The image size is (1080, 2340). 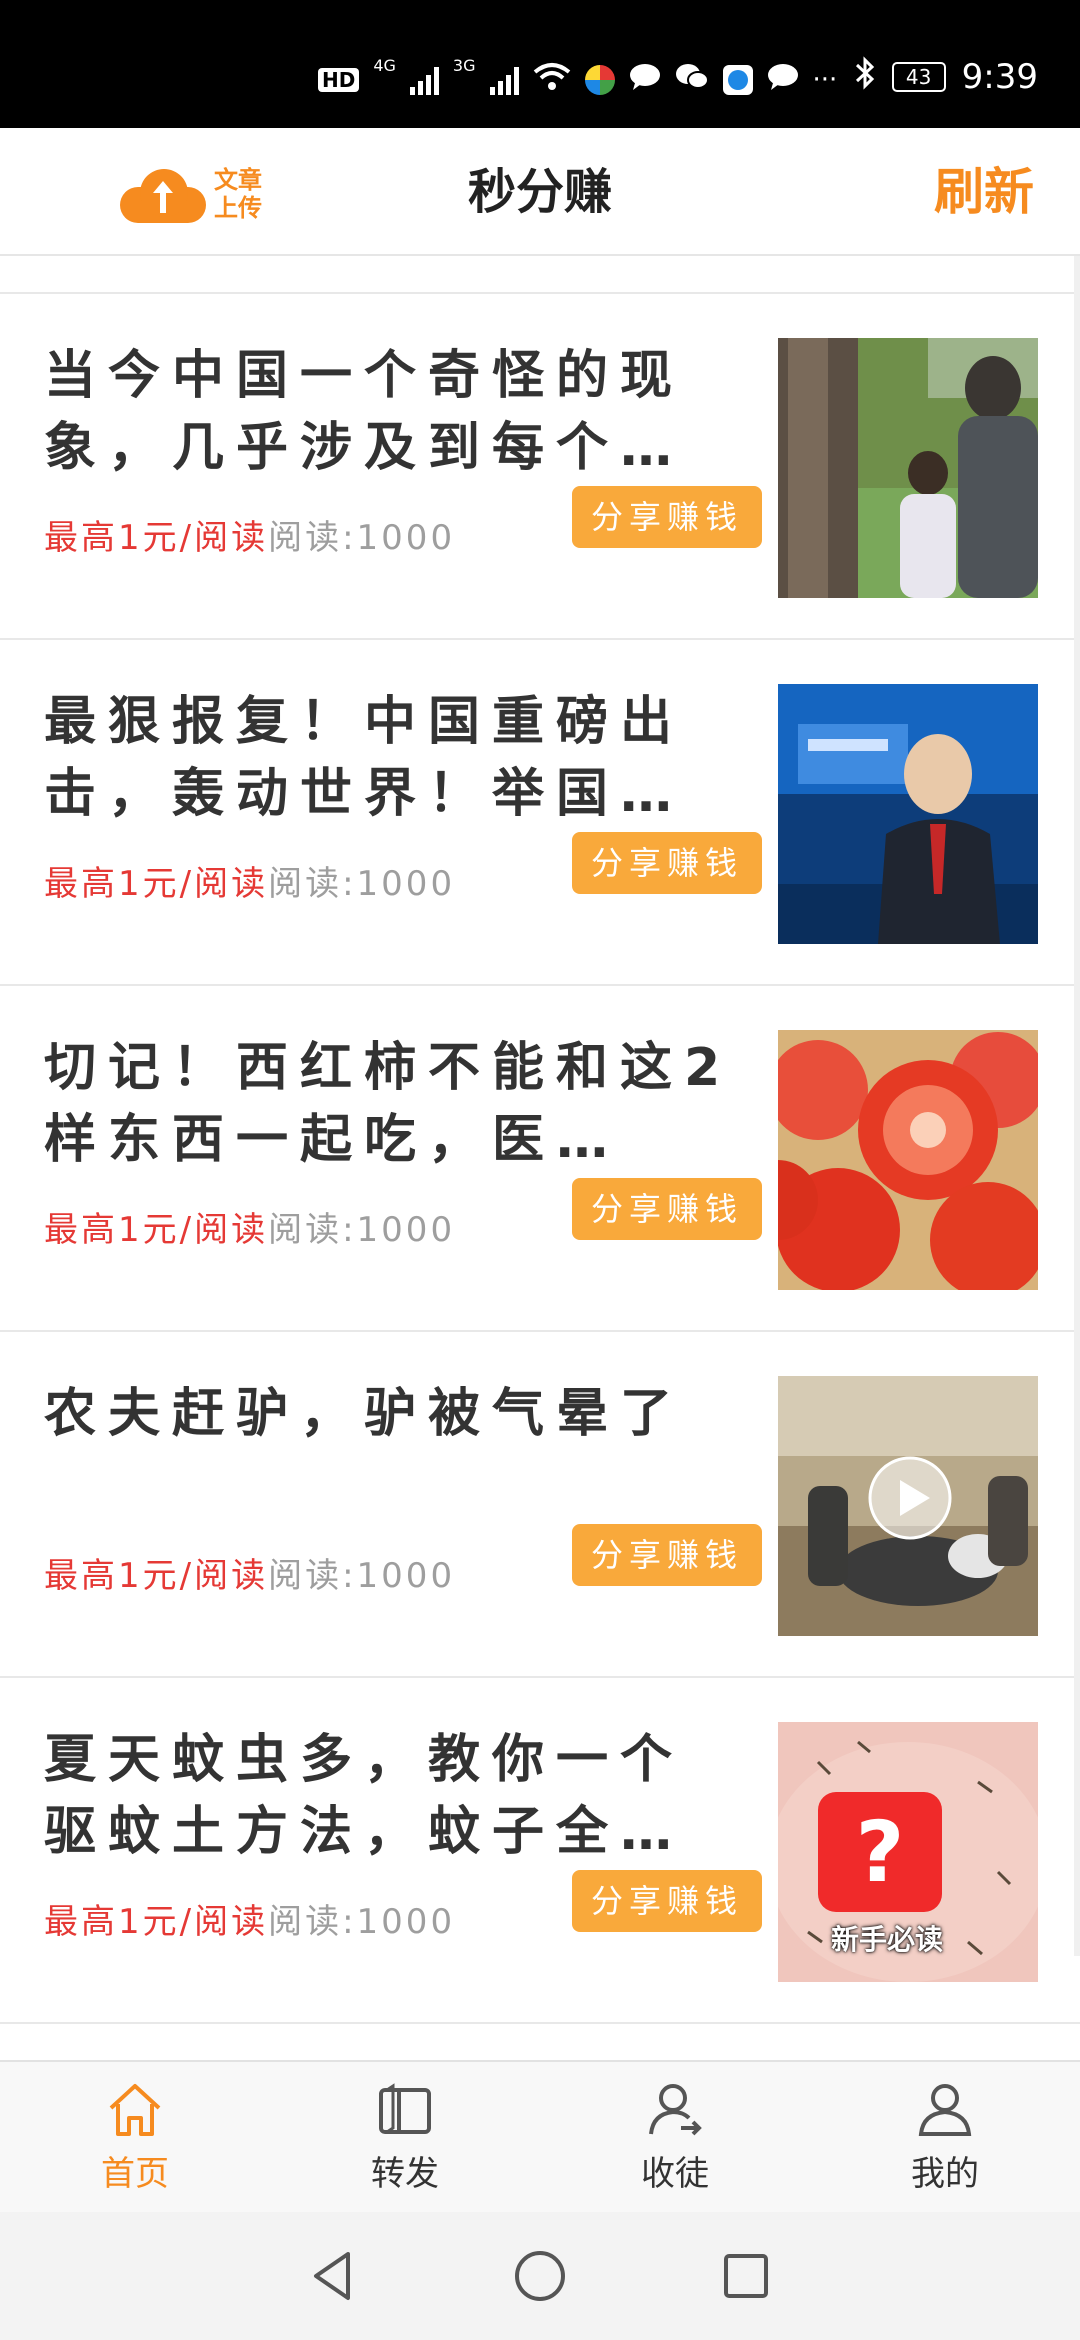 I want to click on app-notification-icon, so click(x=599, y=80).